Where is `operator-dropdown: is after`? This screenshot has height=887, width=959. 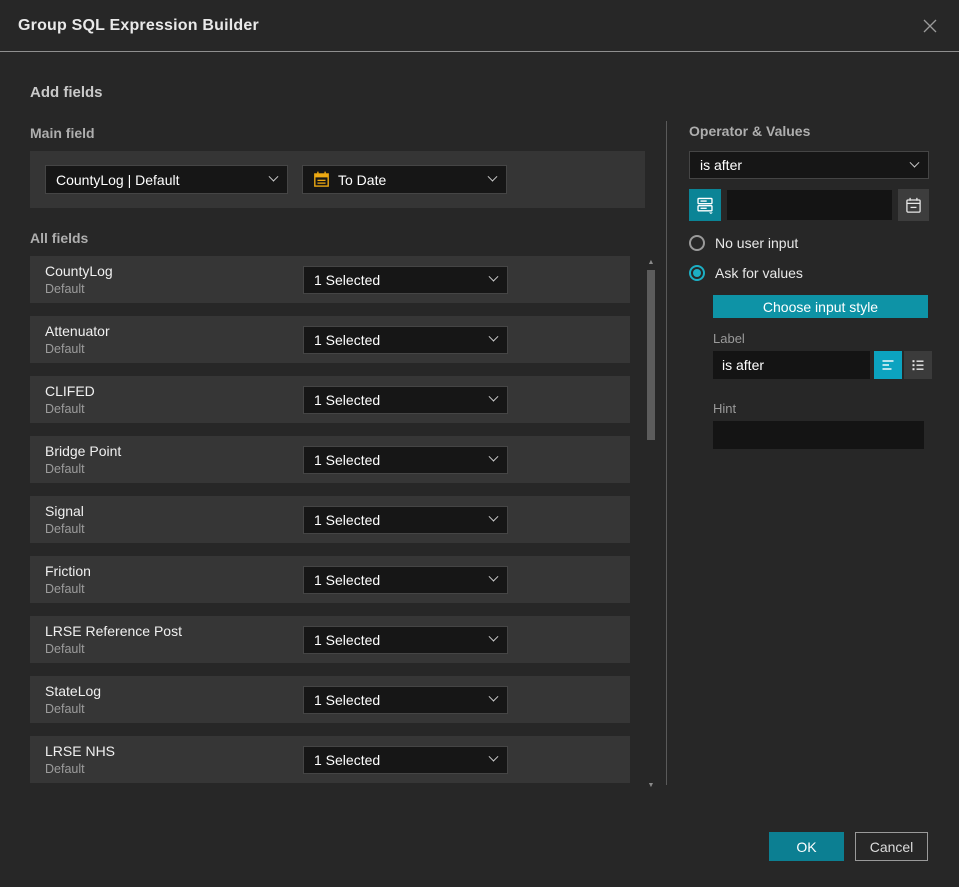 operator-dropdown: is after is located at coordinates (809, 165).